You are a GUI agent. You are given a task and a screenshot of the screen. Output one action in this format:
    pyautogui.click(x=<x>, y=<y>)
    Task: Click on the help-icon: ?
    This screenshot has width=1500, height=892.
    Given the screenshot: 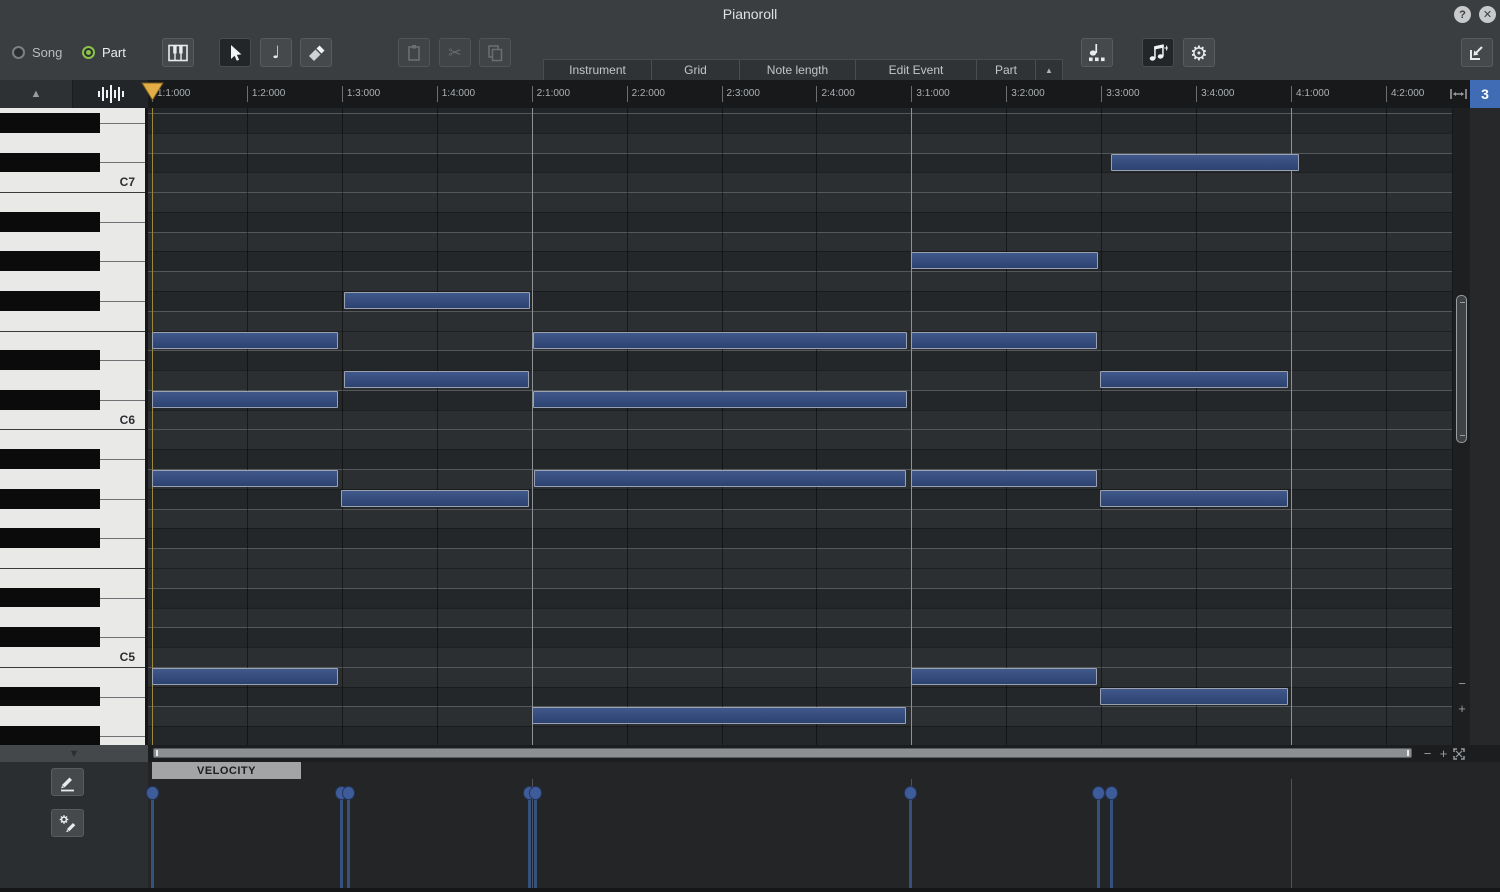 What is the action you would take?
    pyautogui.click(x=1462, y=14)
    